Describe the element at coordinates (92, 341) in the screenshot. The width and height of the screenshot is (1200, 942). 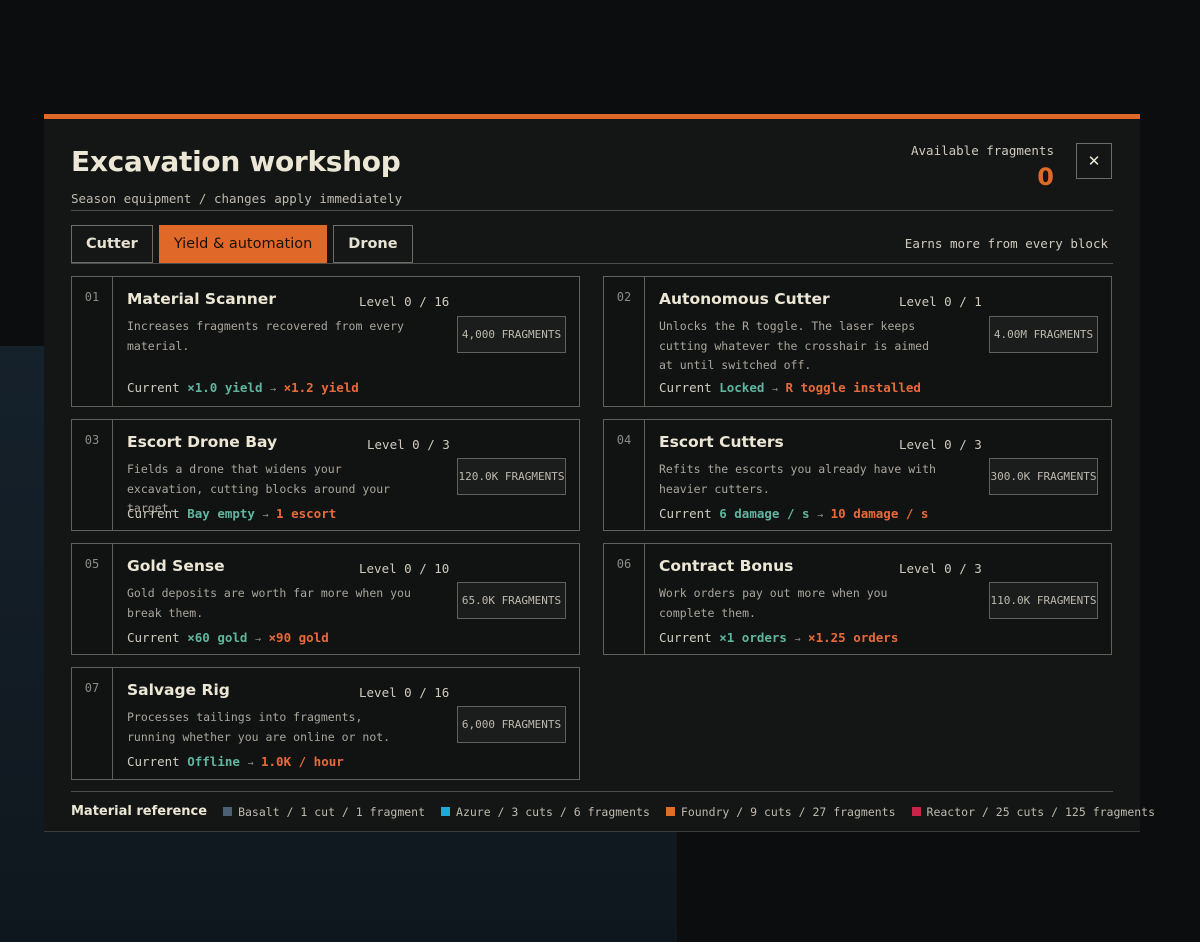
I see `card-number: 01` at that location.